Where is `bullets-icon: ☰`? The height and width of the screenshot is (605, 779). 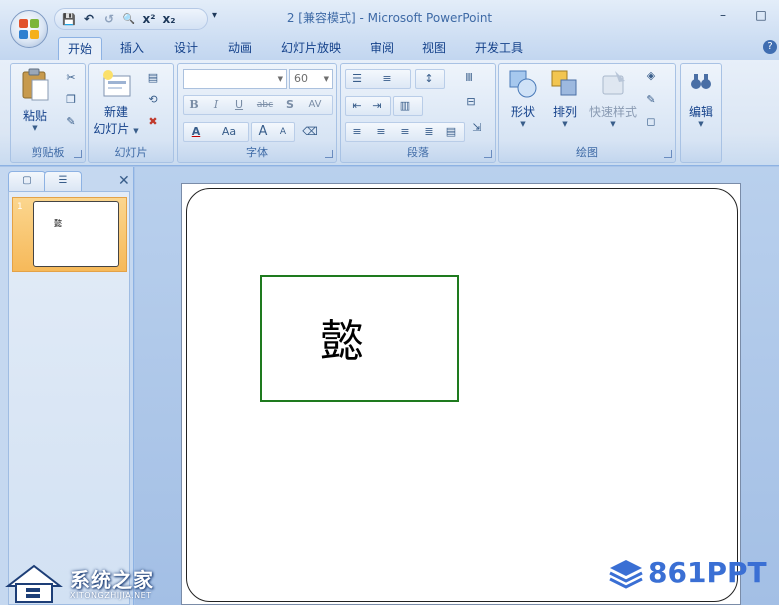
bullets-icon: ☰ is located at coordinates (357, 79).